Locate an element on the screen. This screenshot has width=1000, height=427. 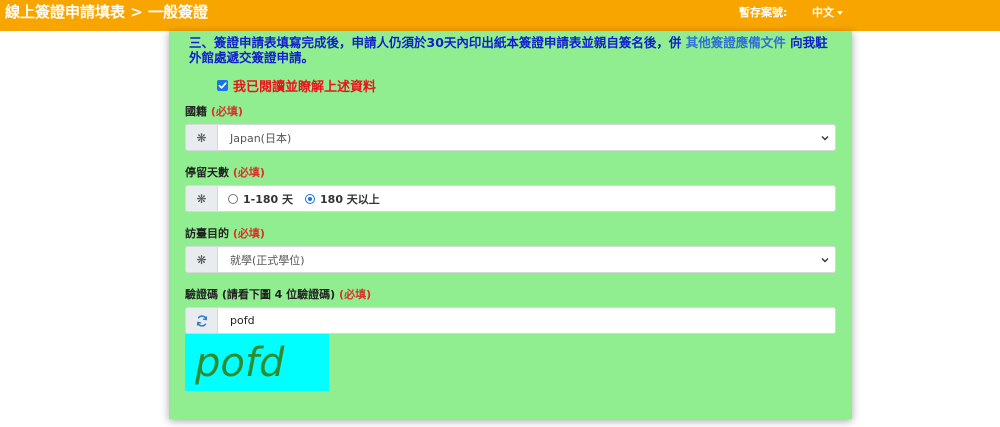
purpose-label: 訪臺目的 (必填) is located at coordinates (225, 234).